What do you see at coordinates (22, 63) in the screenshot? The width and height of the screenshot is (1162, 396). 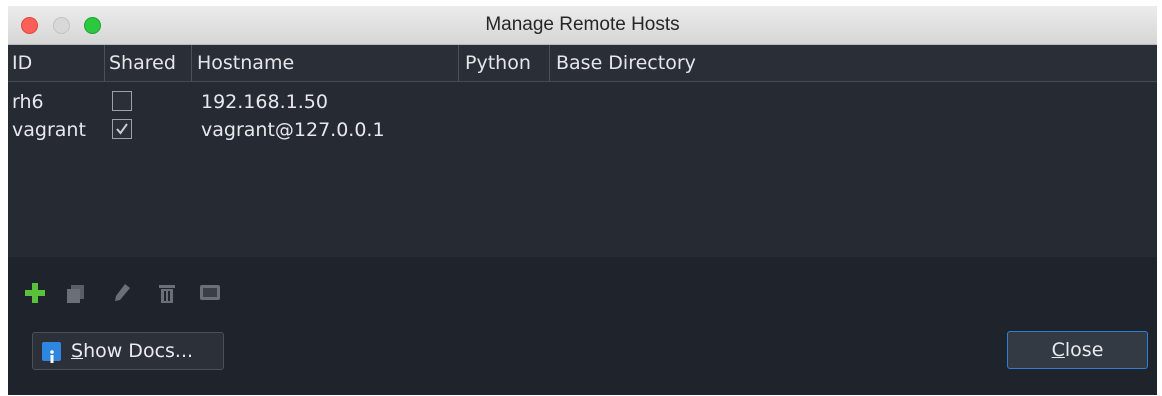 I see `column-header-id: ID` at bounding box center [22, 63].